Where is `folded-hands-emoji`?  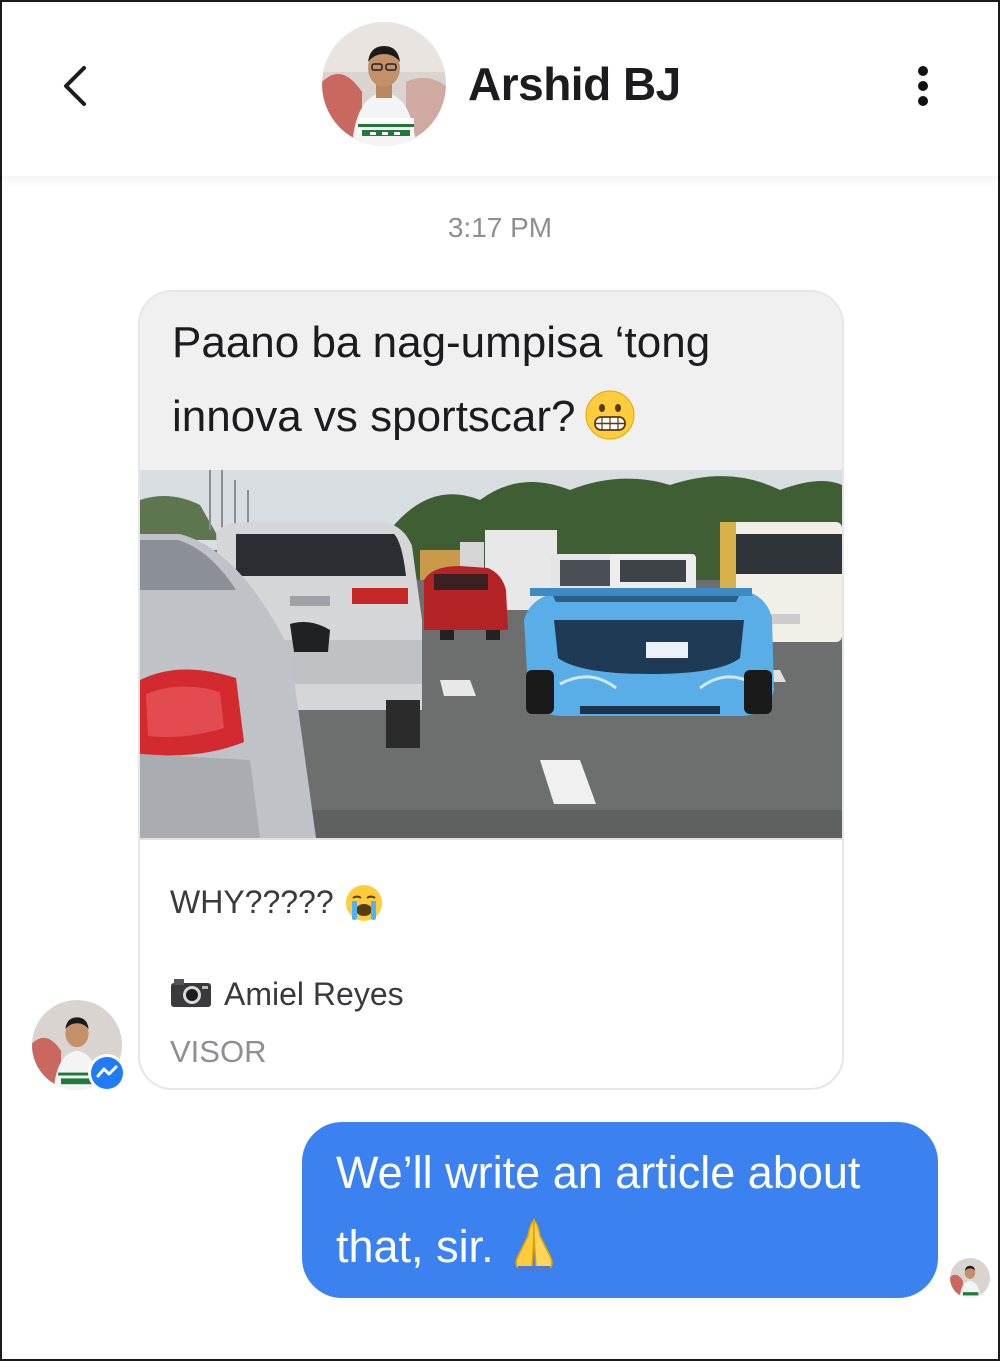 folded-hands-emoji is located at coordinates (533, 1244).